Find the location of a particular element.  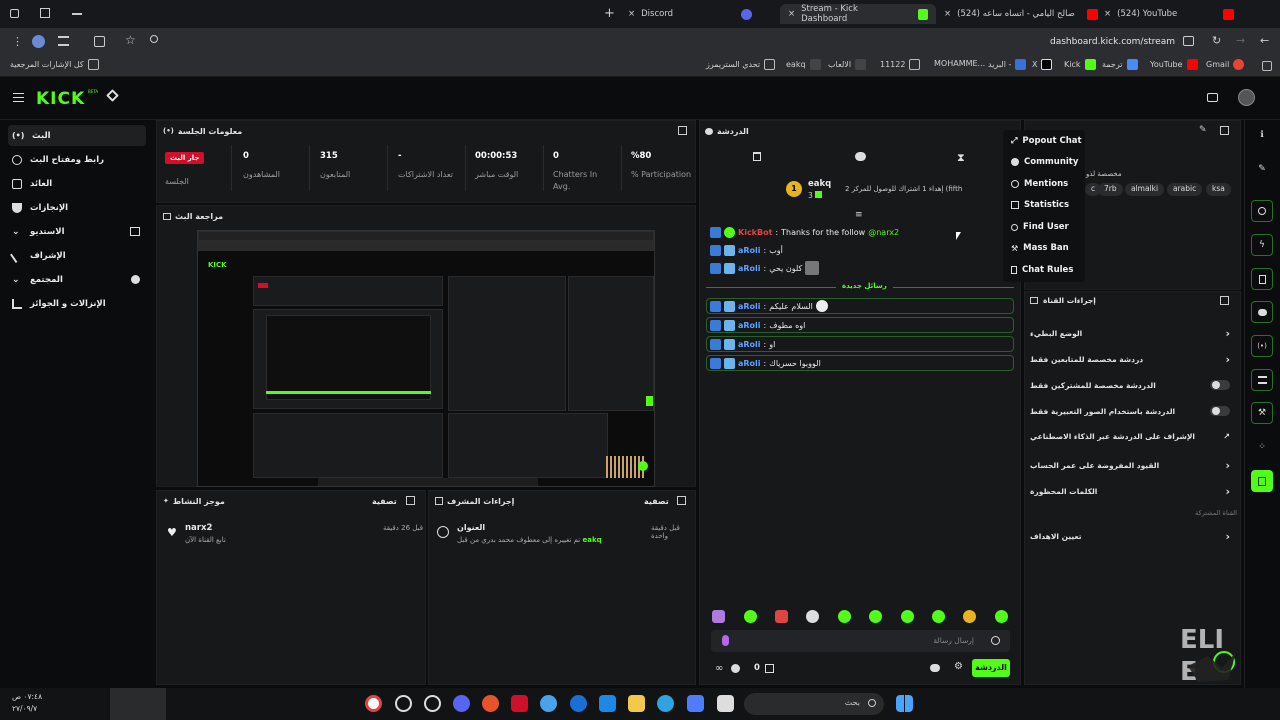

bookmark-streamers: تحدي الستريمرز is located at coordinates (741, 64).